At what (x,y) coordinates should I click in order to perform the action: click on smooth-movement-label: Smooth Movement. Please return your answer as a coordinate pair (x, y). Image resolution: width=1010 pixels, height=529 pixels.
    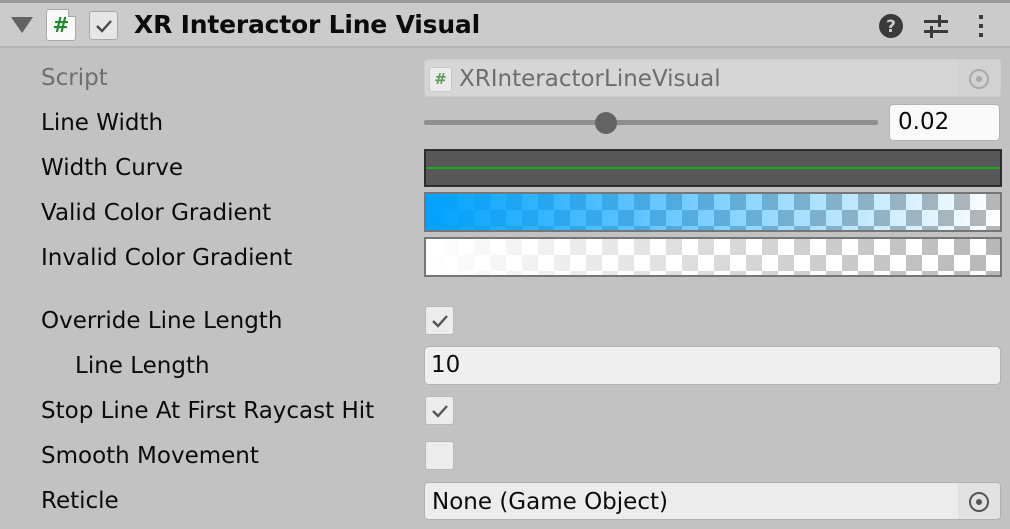
    Looking at the image, I should click on (150, 456).